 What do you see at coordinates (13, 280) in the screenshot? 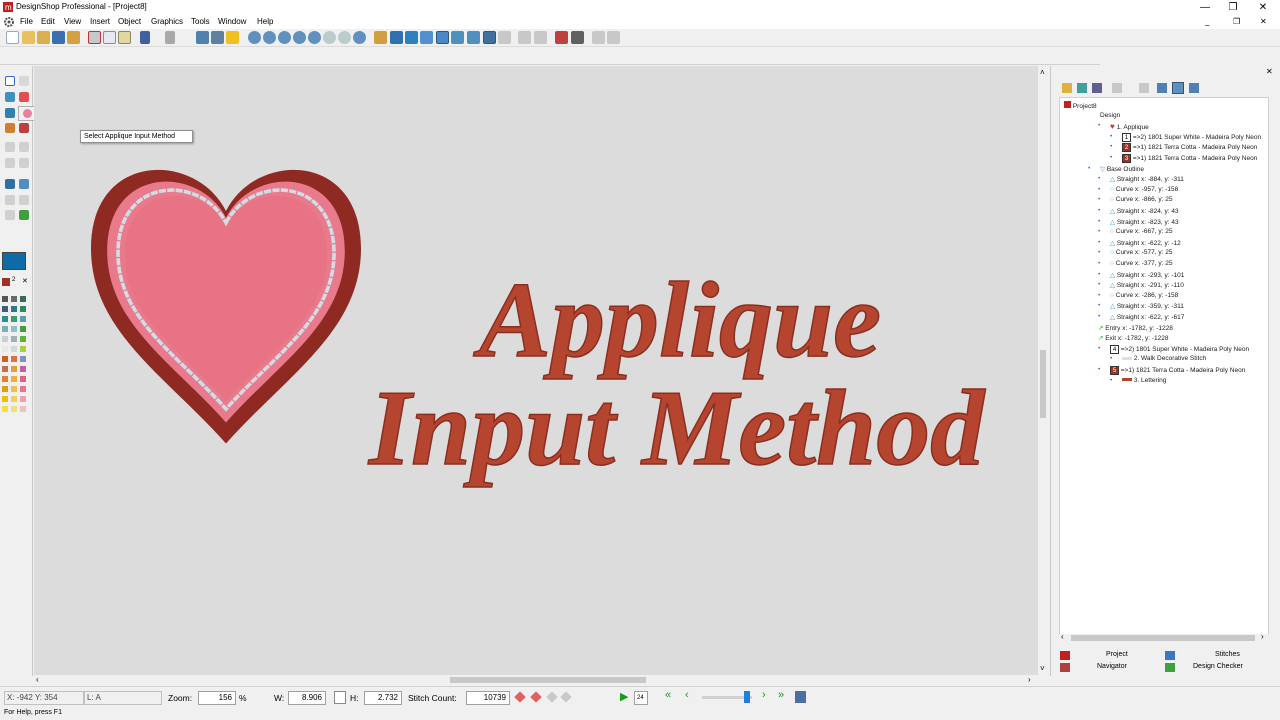
I see `color-slot-2: 2` at bounding box center [13, 280].